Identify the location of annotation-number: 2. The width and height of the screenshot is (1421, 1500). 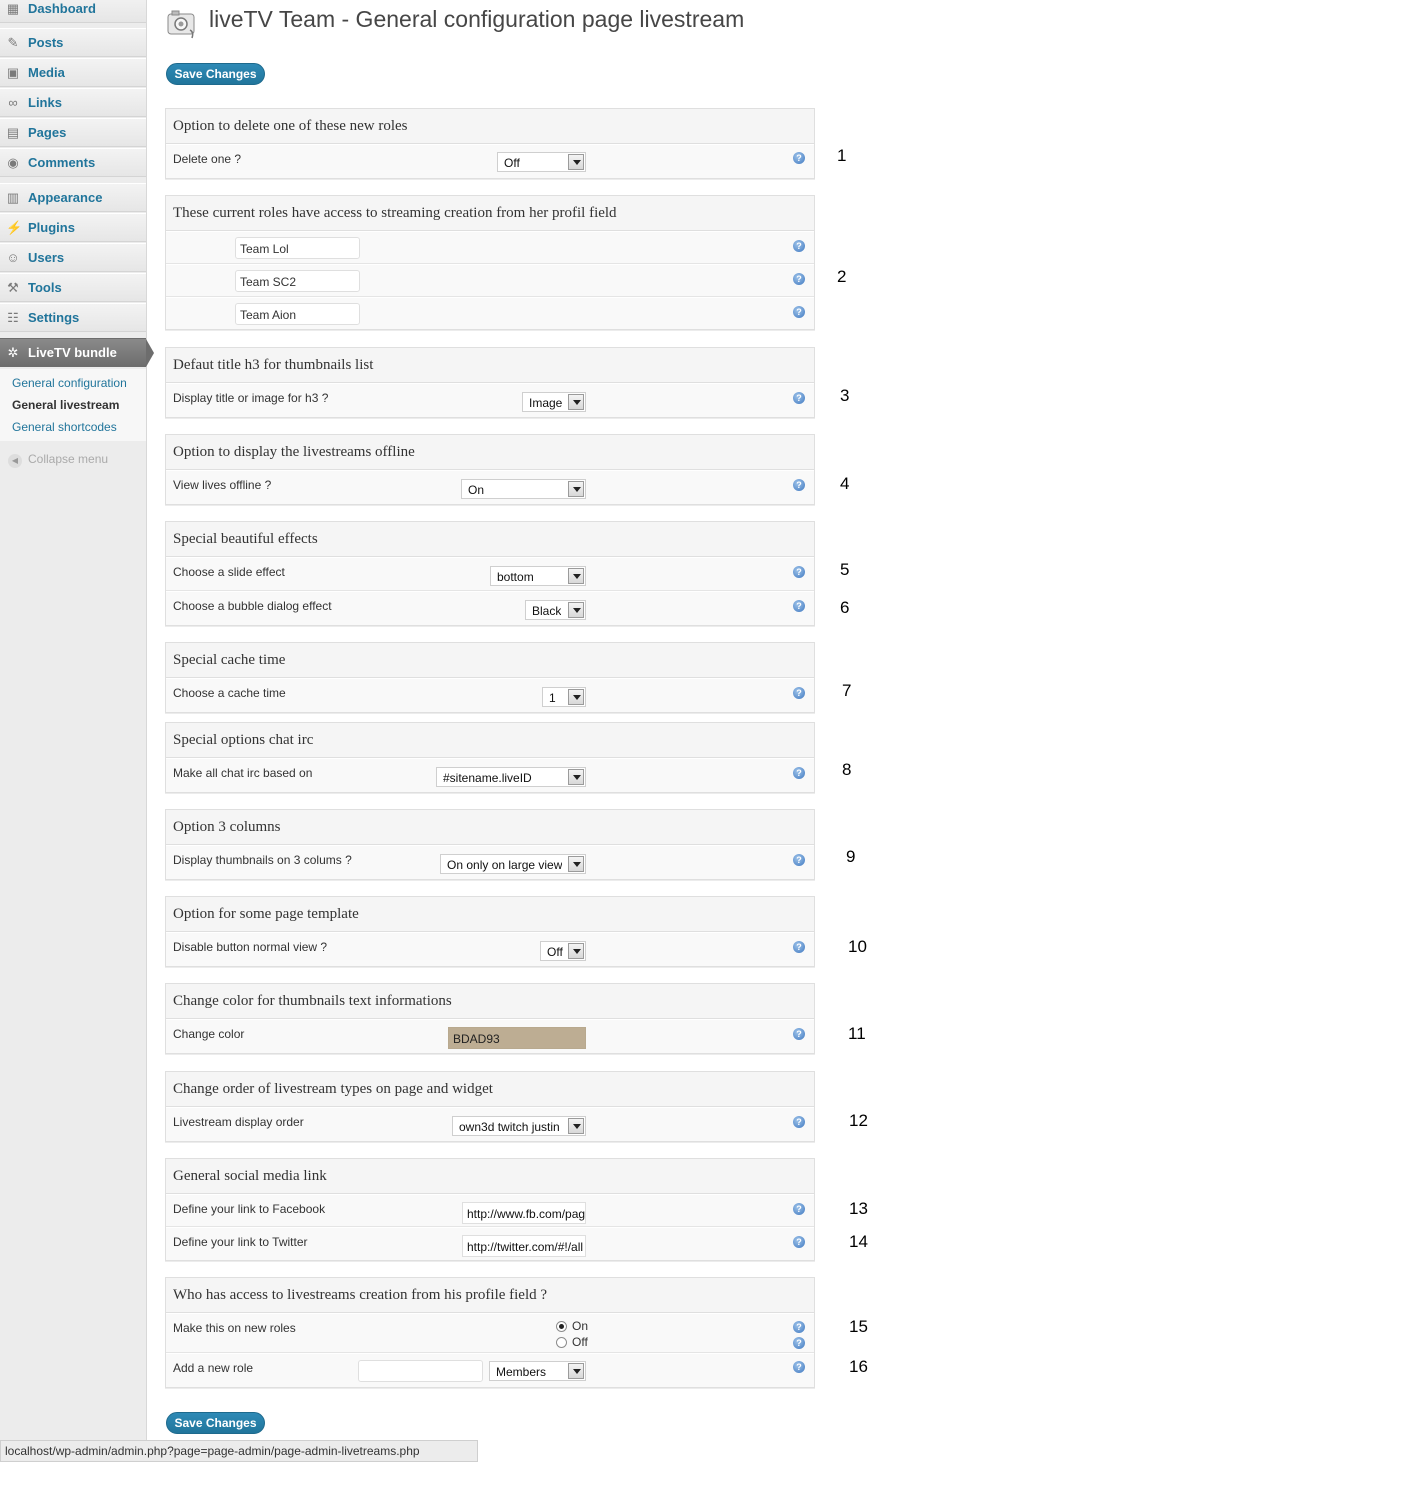
(842, 276).